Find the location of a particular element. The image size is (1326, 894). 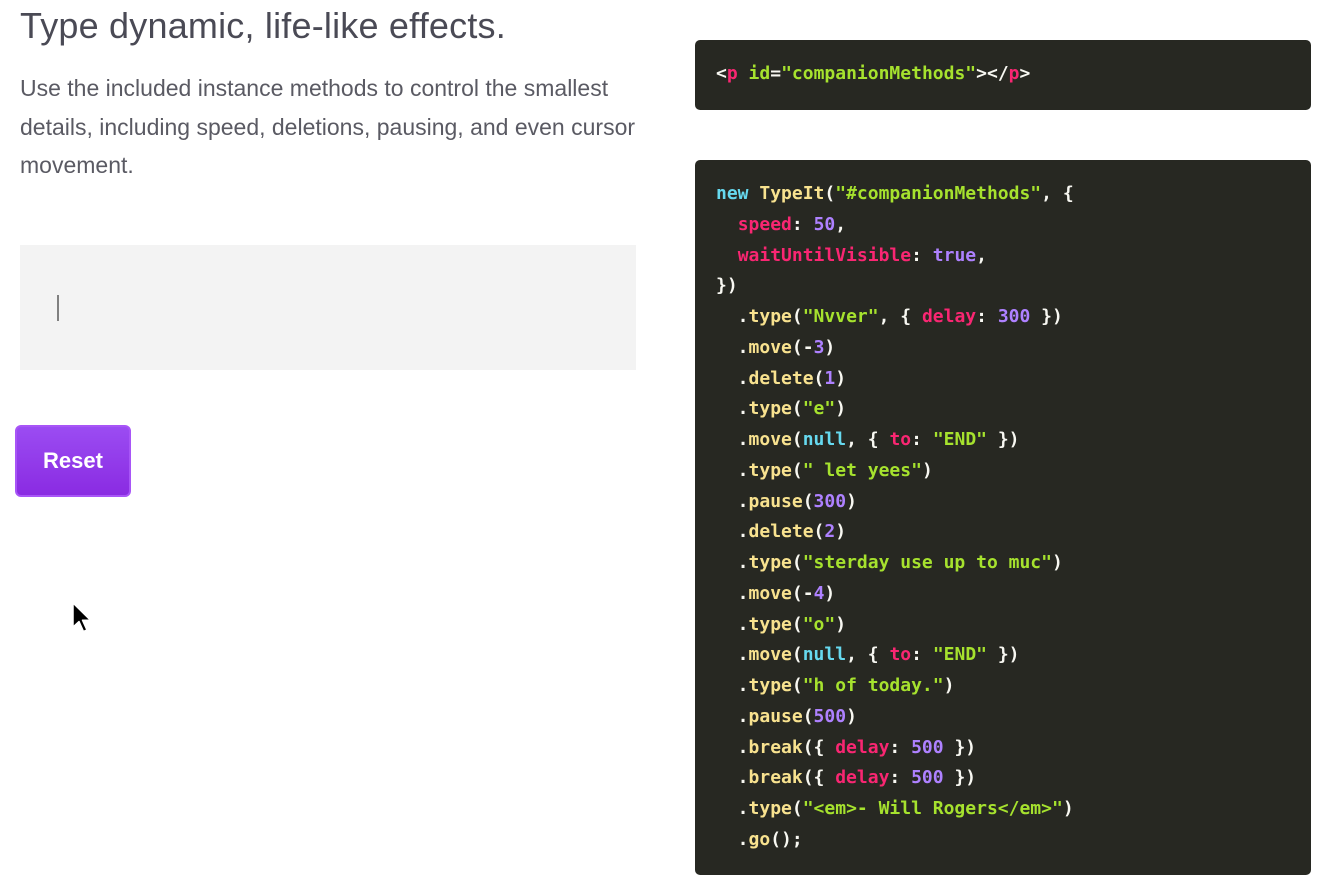

code-token: delete is located at coordinates (781, 378).